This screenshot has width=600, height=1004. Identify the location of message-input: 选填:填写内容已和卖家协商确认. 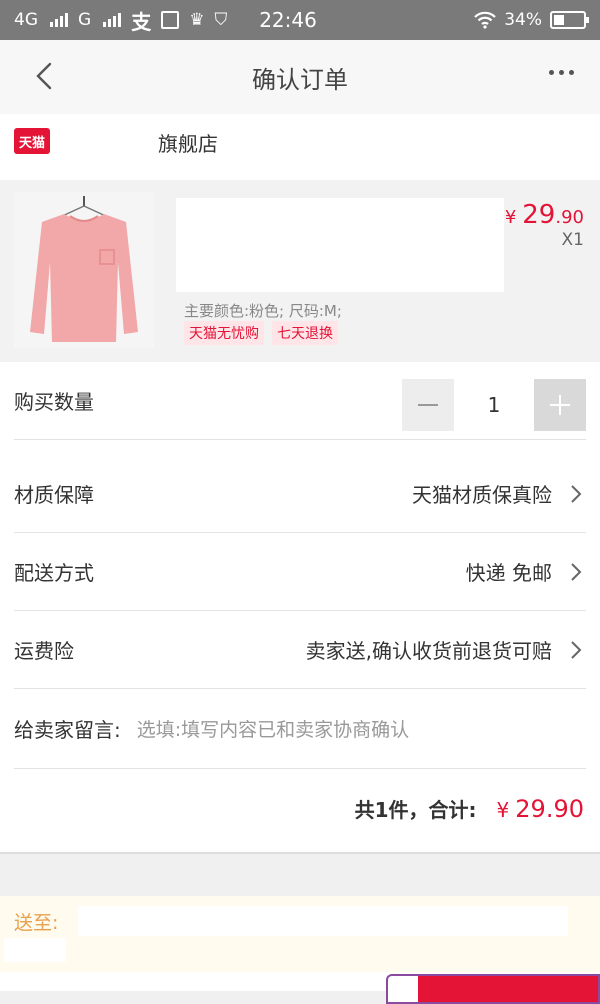
(273, 728).